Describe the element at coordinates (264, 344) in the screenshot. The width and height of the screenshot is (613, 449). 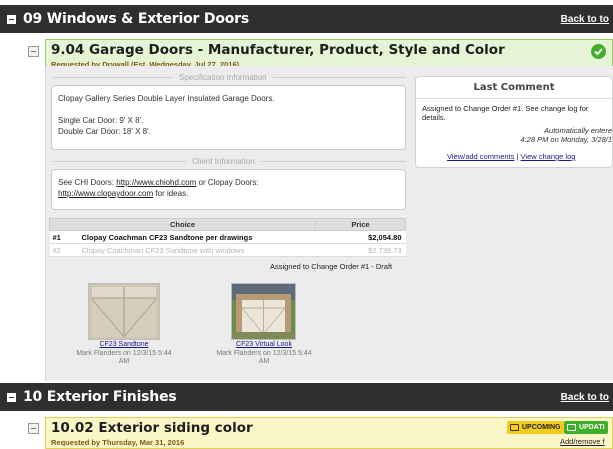
I see `attachment-link: CF23 Virtual Look` at that location.